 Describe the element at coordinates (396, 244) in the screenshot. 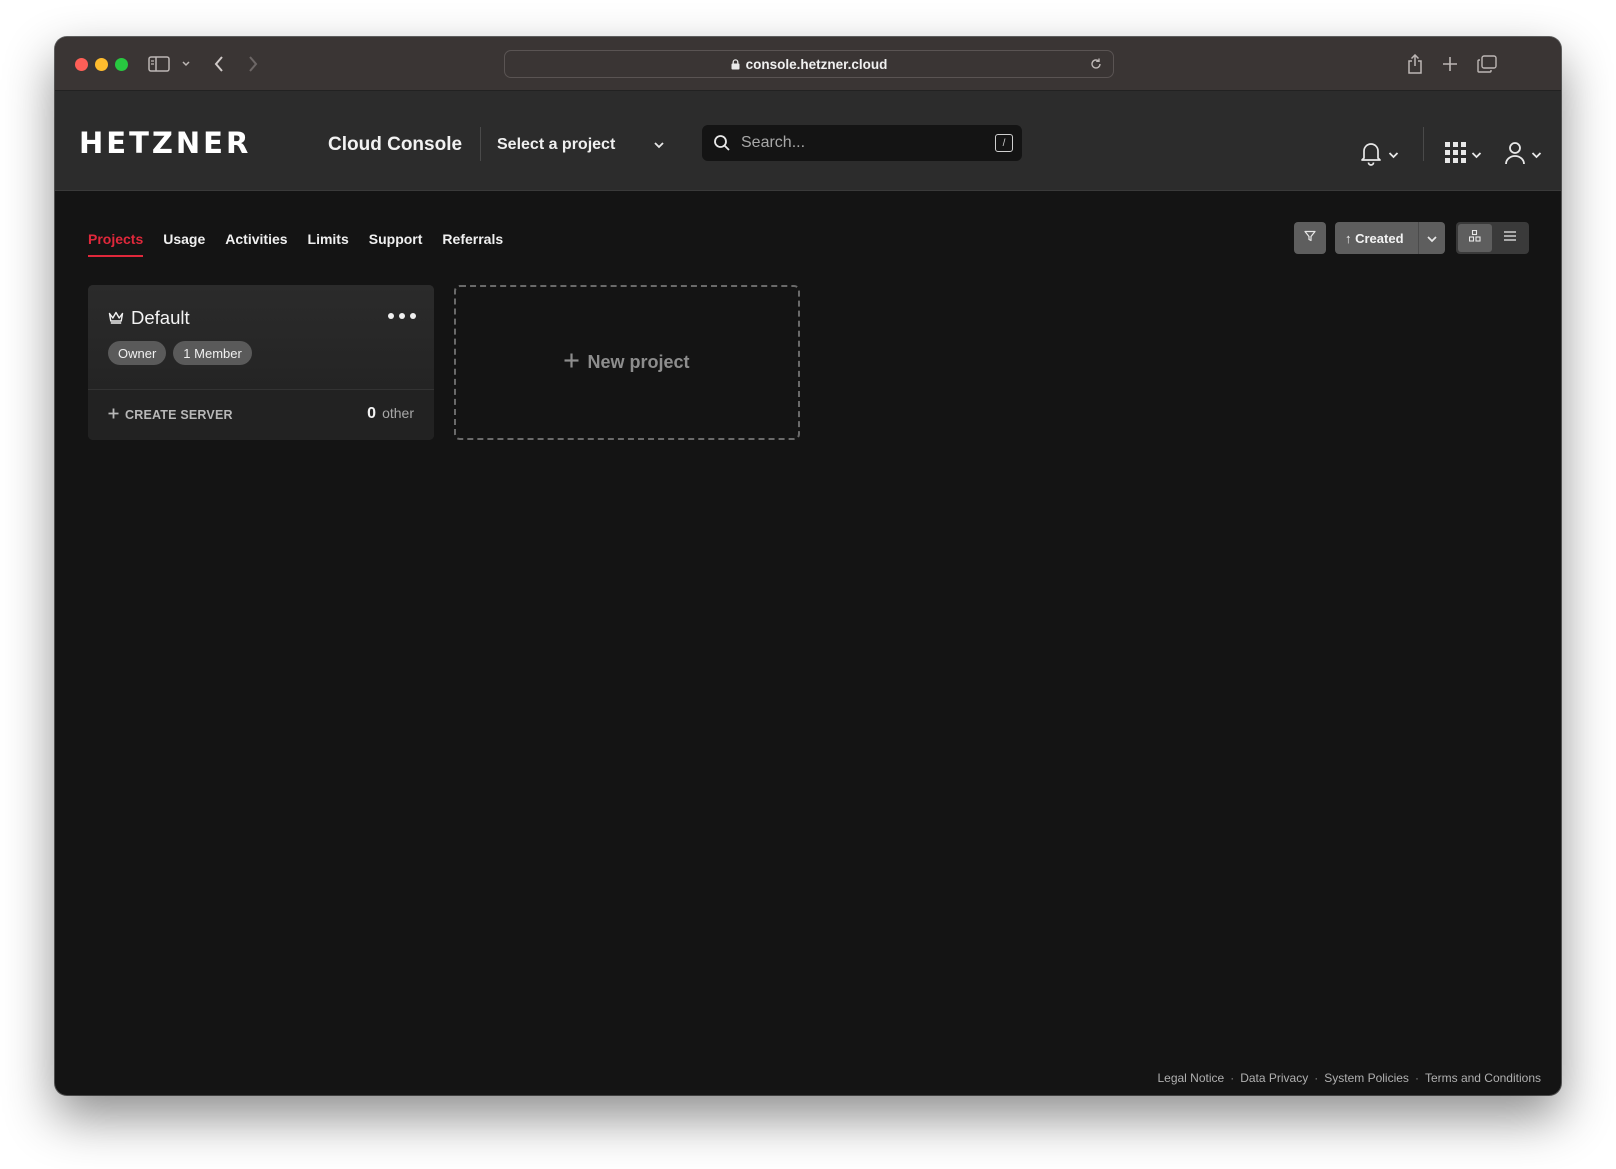

I see `tab-support: Support` at that location.